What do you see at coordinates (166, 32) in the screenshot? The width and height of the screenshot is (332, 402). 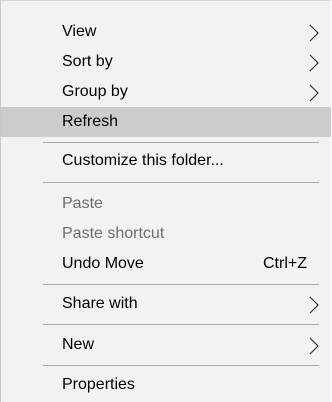 I see `menu-item-view: View` at bounding box center [166, 32].